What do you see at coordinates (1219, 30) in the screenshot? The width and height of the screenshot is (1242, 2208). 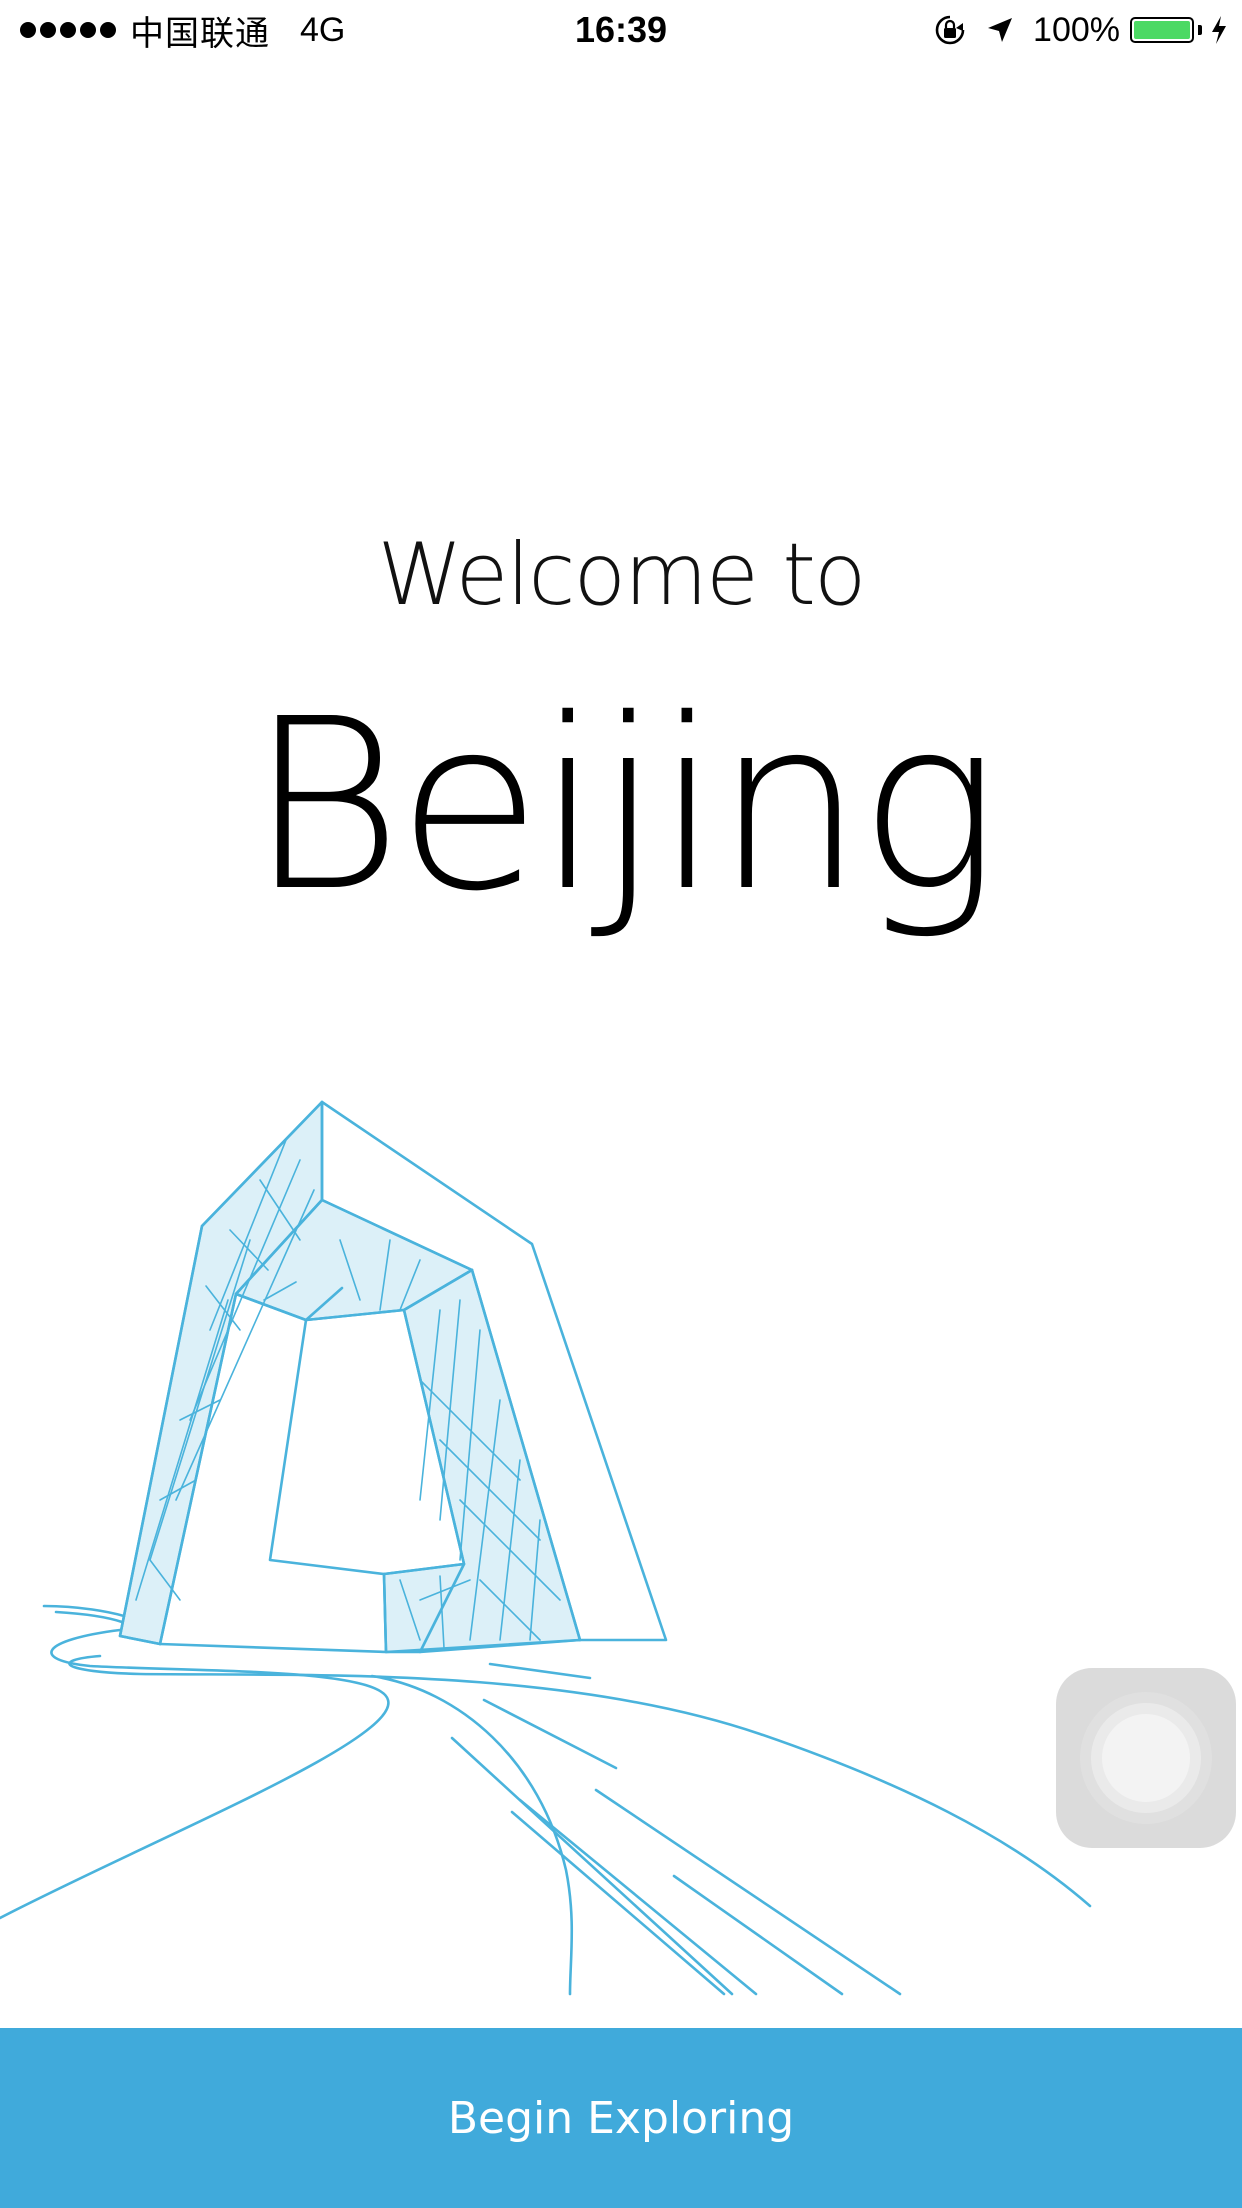 I see `charging-bolt-icon` at bounding box center [1219, 30].